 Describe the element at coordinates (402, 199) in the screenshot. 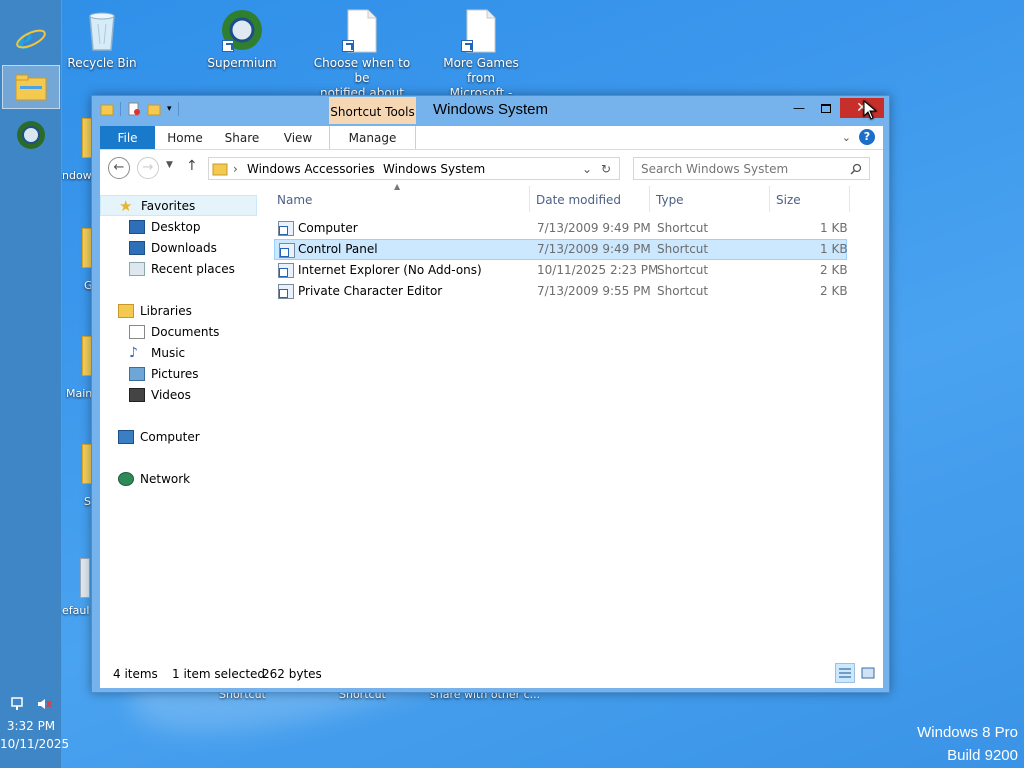

I see `column-header-name: Name` at that location.